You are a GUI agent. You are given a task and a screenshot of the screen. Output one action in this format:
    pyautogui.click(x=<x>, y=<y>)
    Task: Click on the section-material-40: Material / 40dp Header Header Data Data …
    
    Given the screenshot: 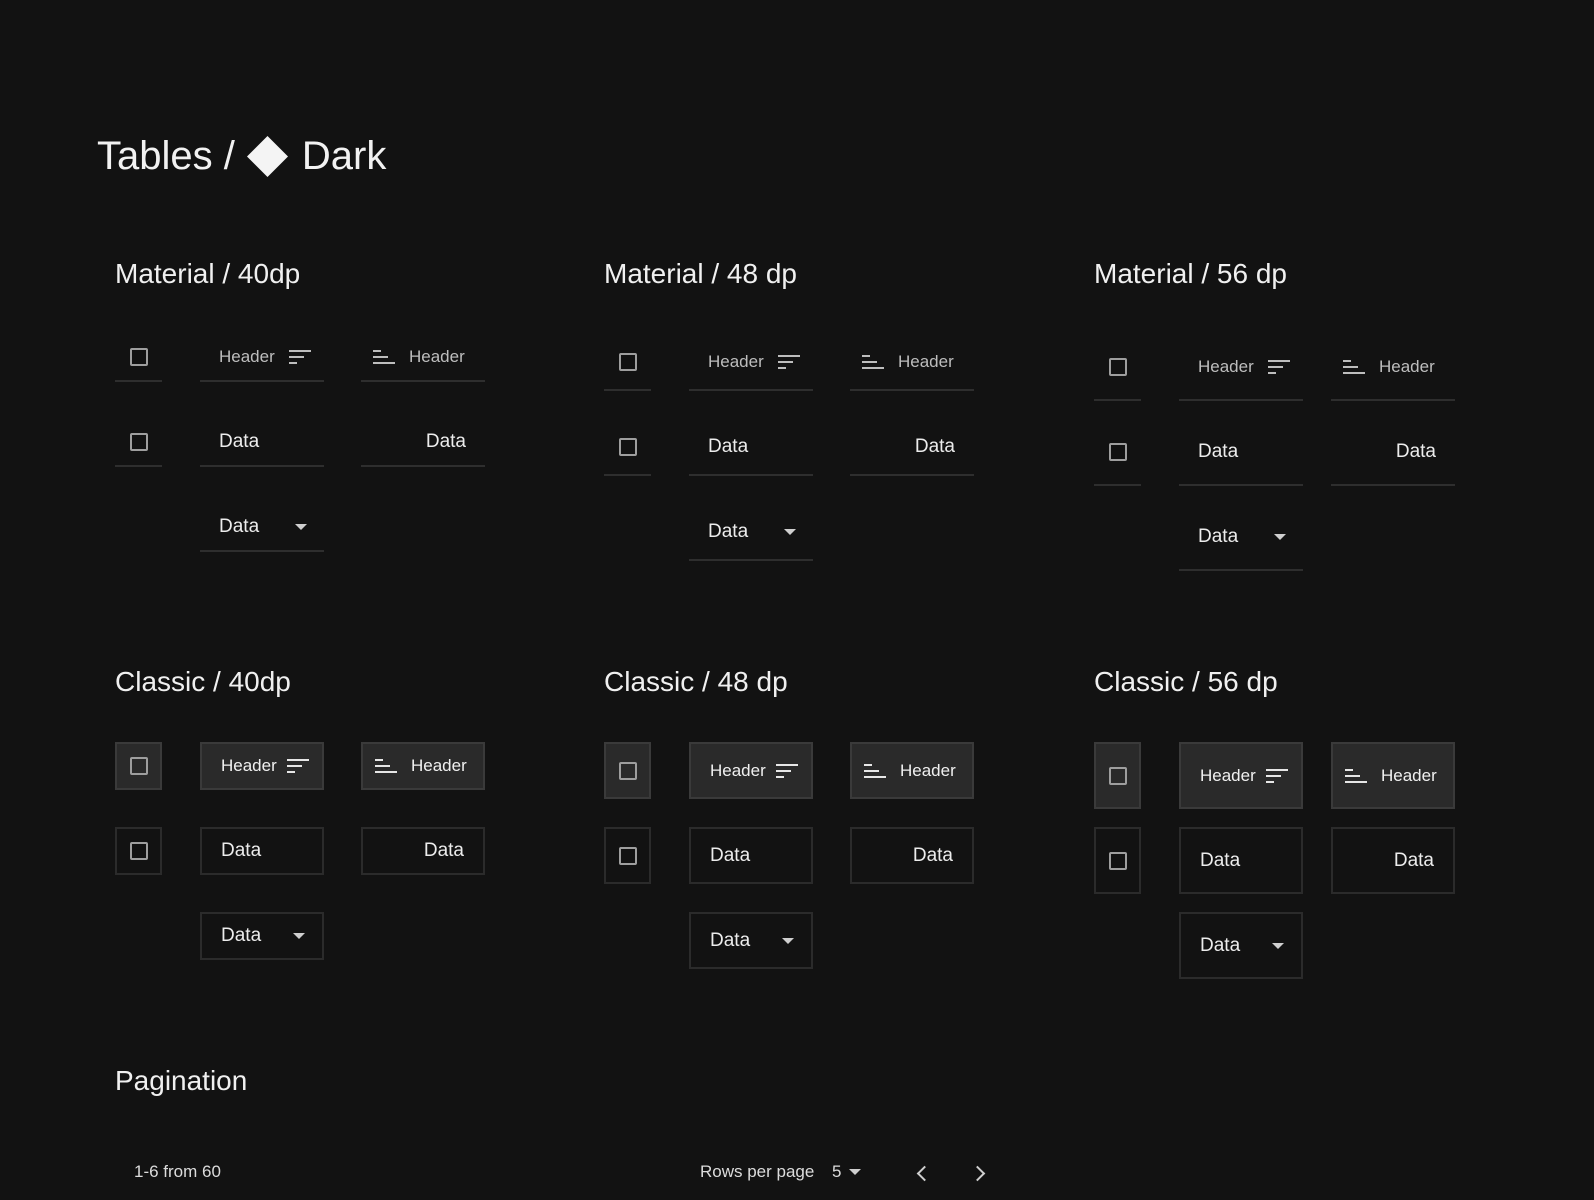 What is the action you would take?
    pyautogui.click(x=315, y=416)
    